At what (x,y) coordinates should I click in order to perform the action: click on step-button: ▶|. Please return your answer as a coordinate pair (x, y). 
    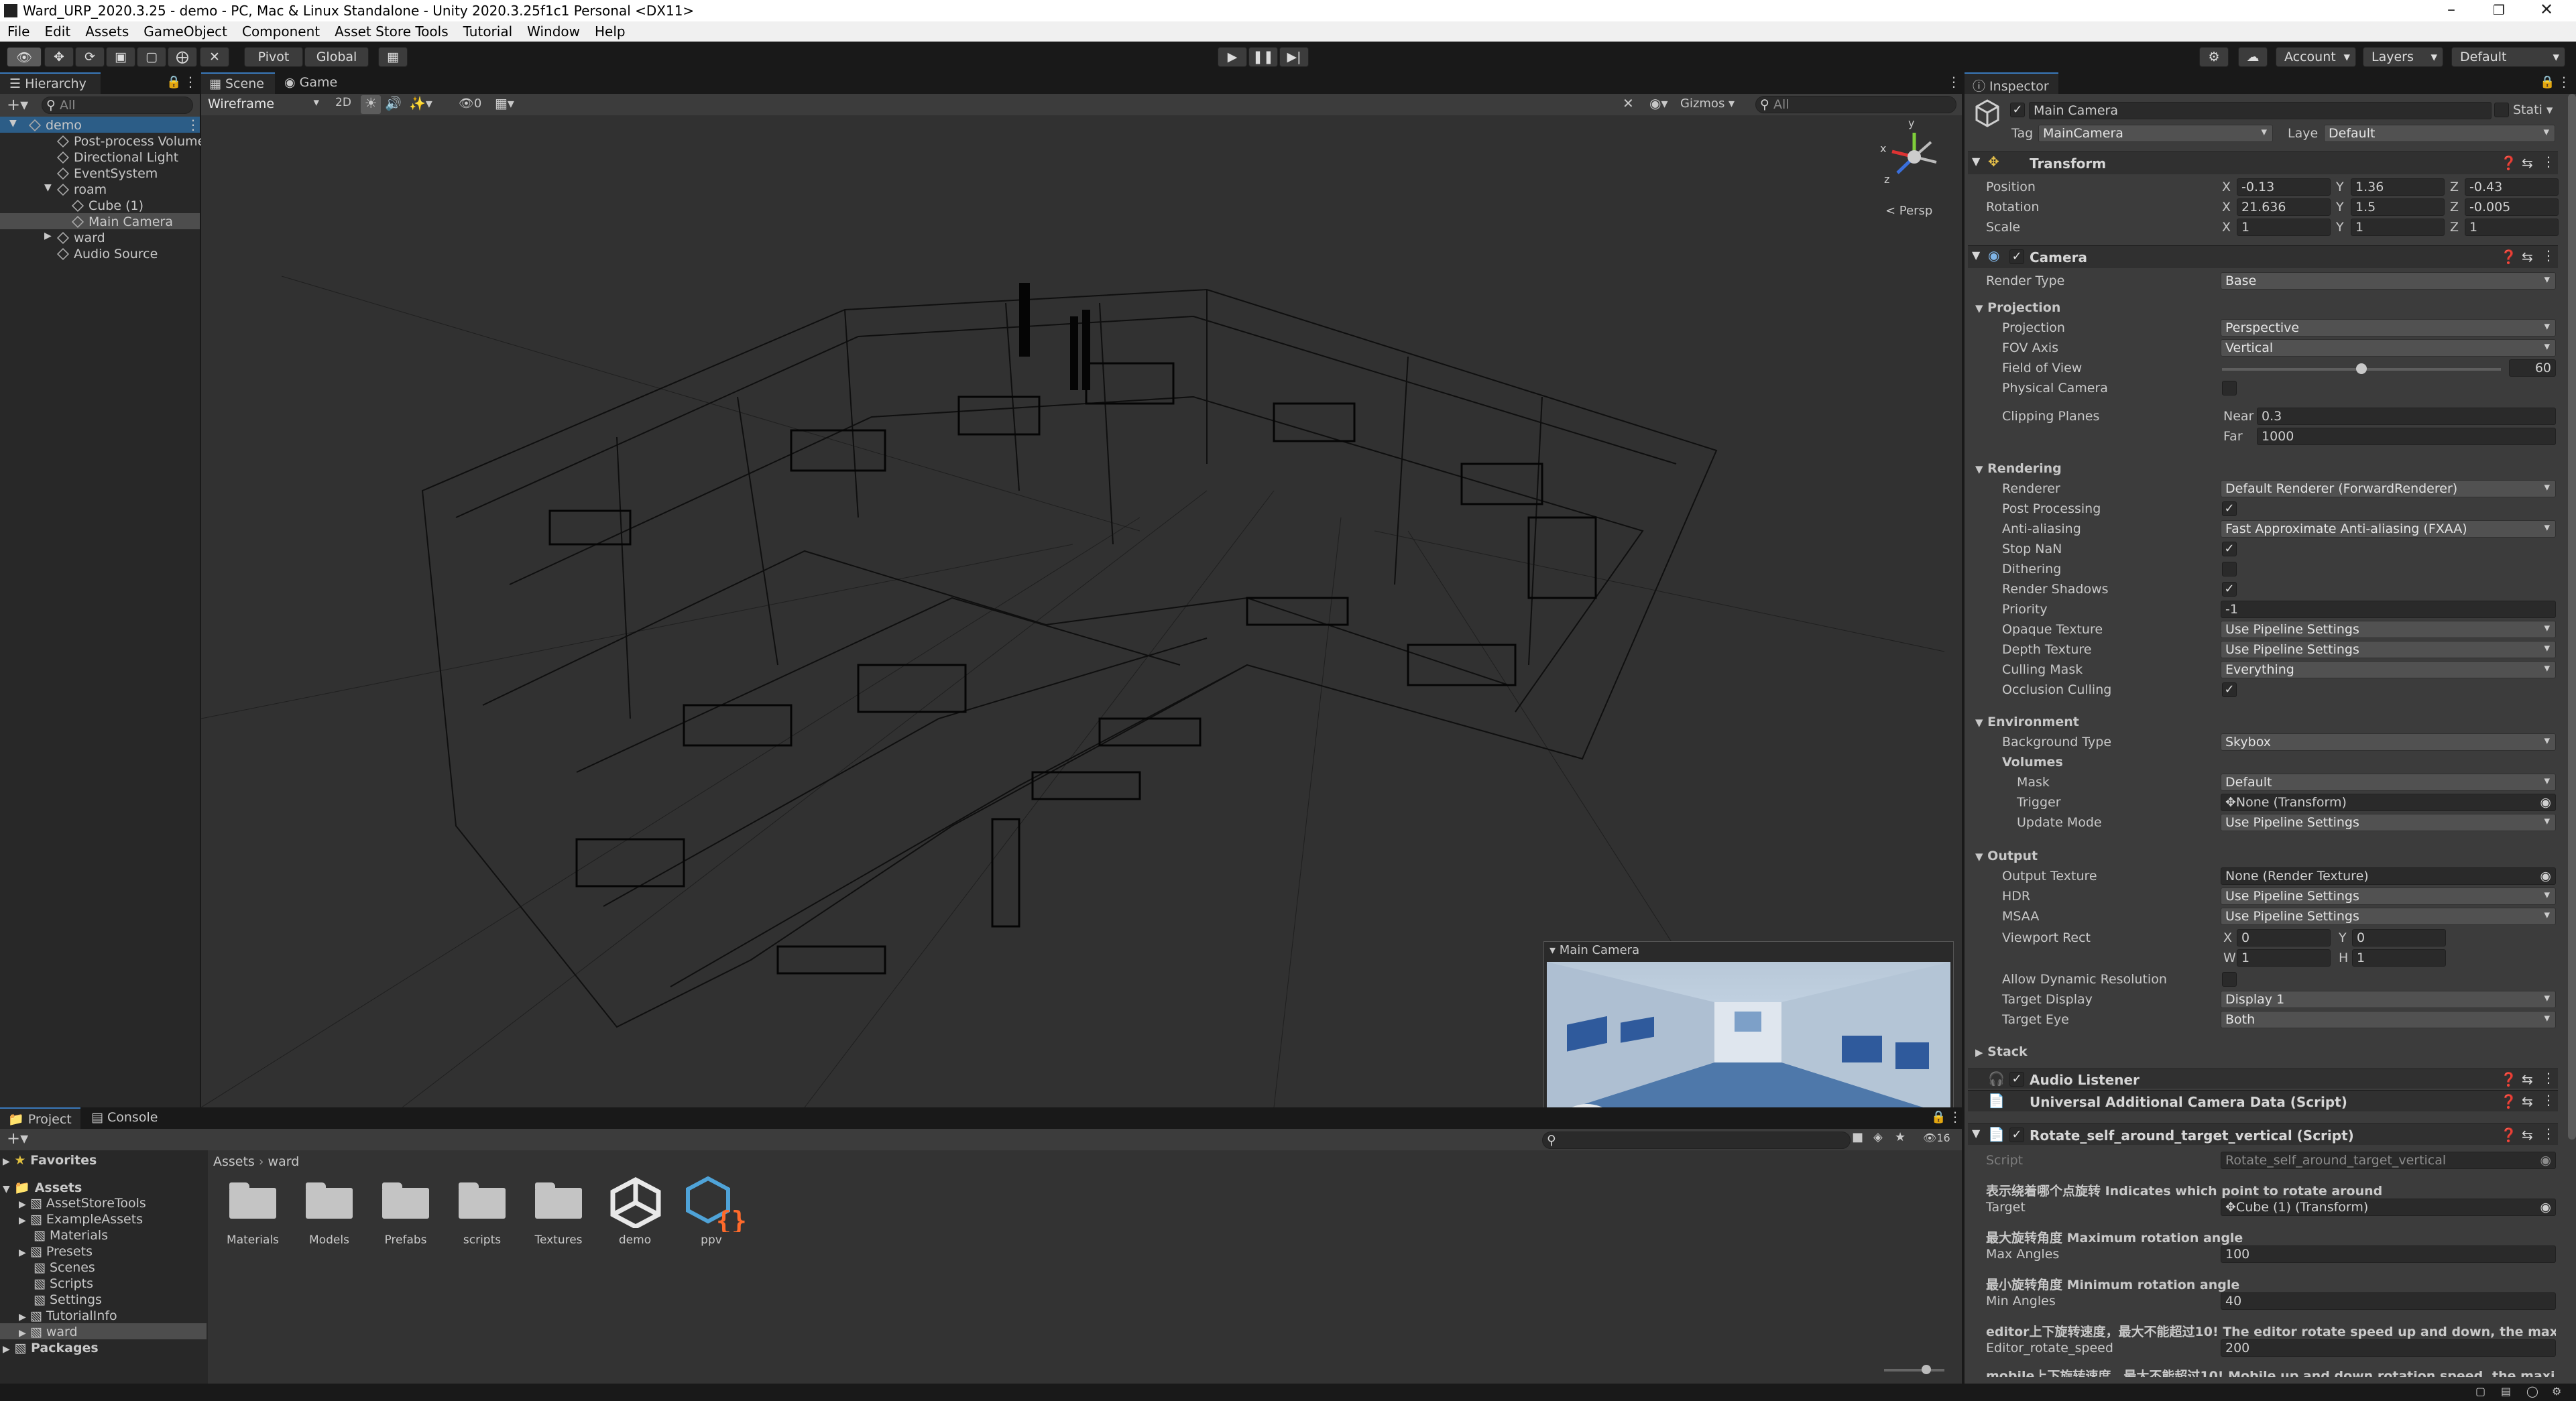
    Looking at the image, I should click on (1294, 57).